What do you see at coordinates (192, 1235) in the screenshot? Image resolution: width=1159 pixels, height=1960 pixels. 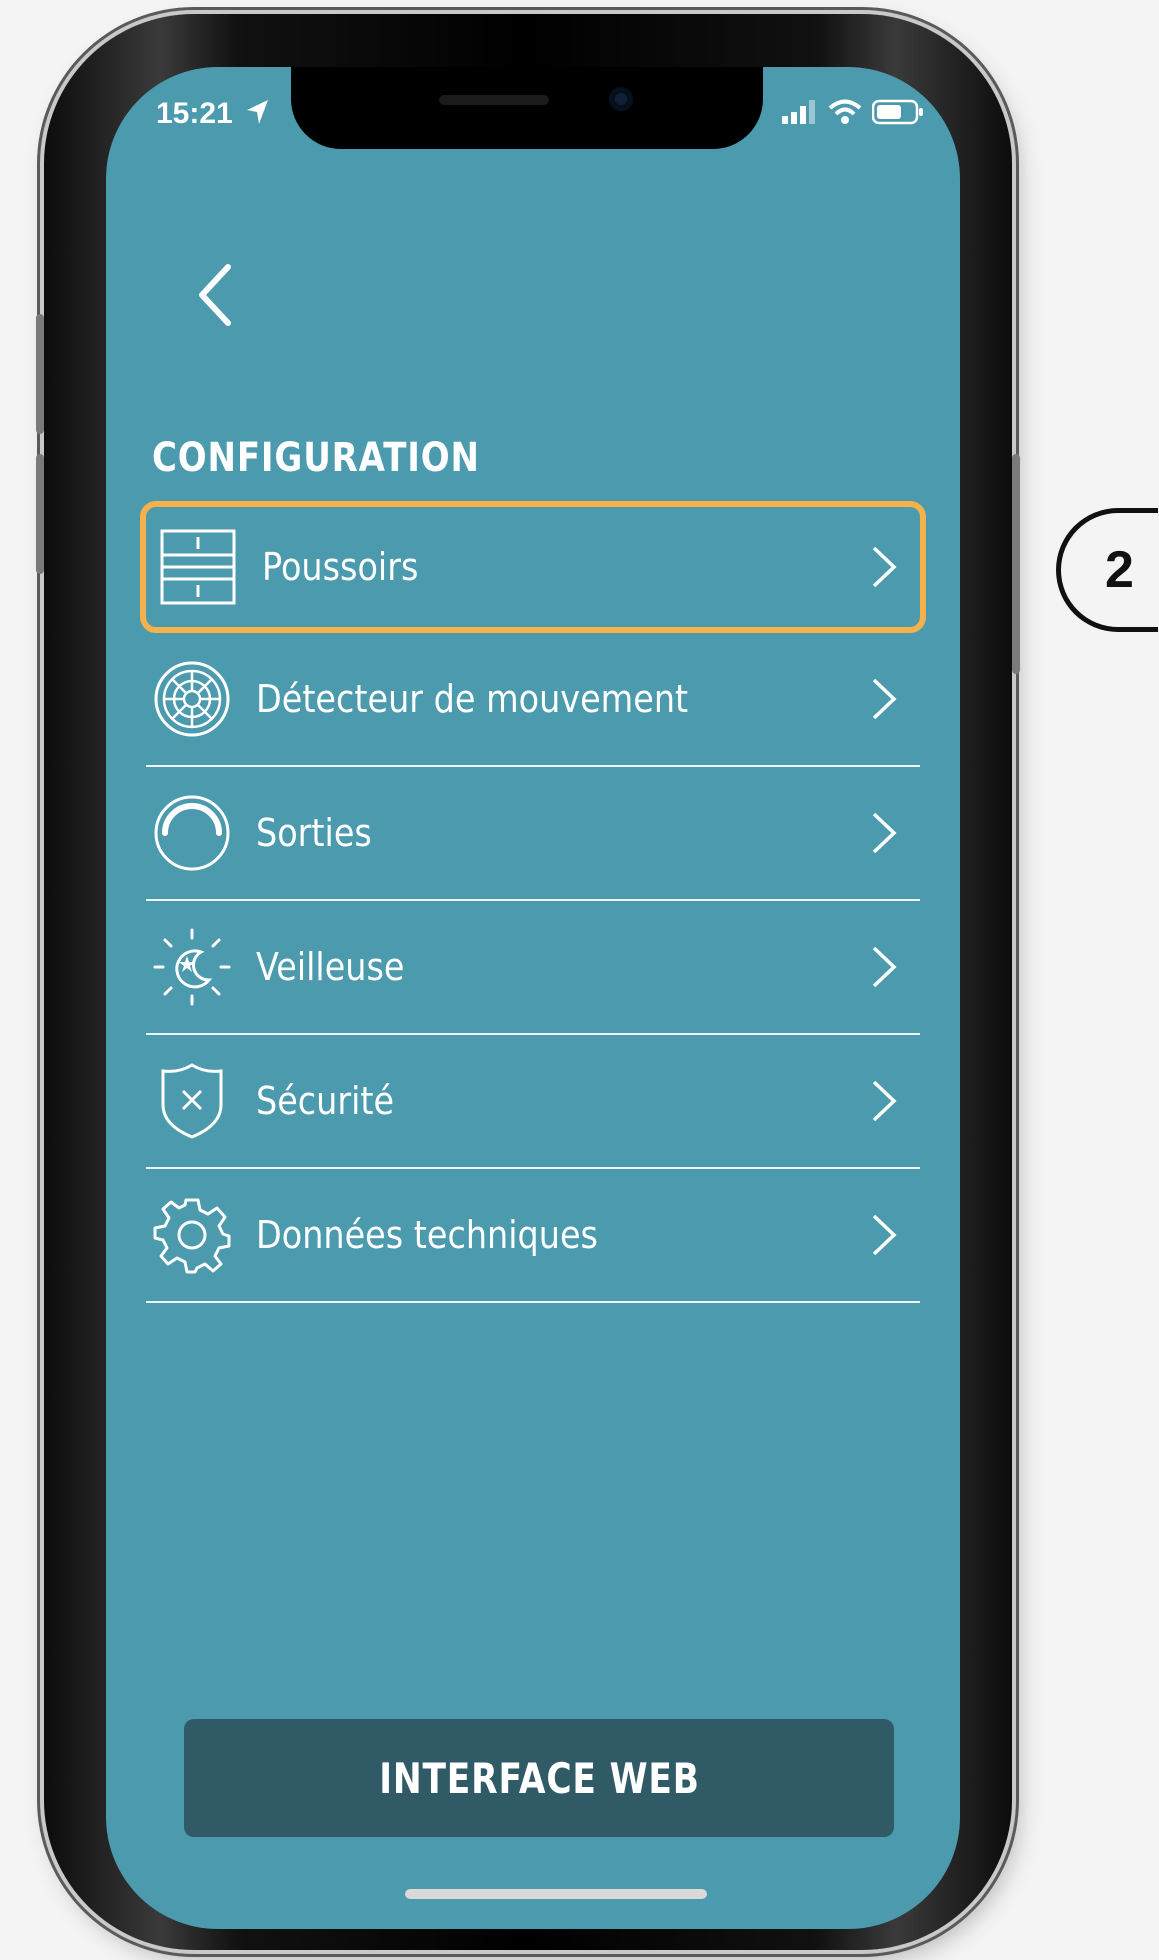 I see `gear-icon` at bounding box center [192, 1235].